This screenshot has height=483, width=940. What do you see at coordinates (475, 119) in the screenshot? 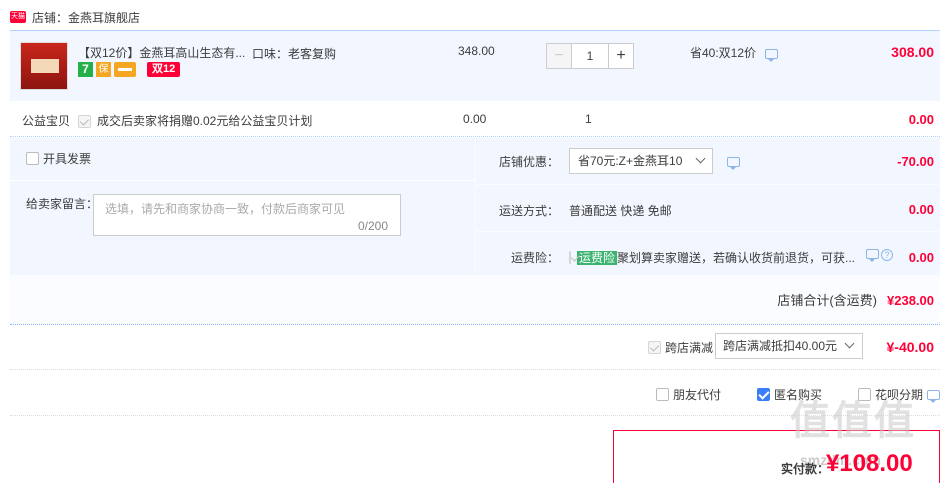
I see `charity-price: 0.00` at bounding box center [475, 119].